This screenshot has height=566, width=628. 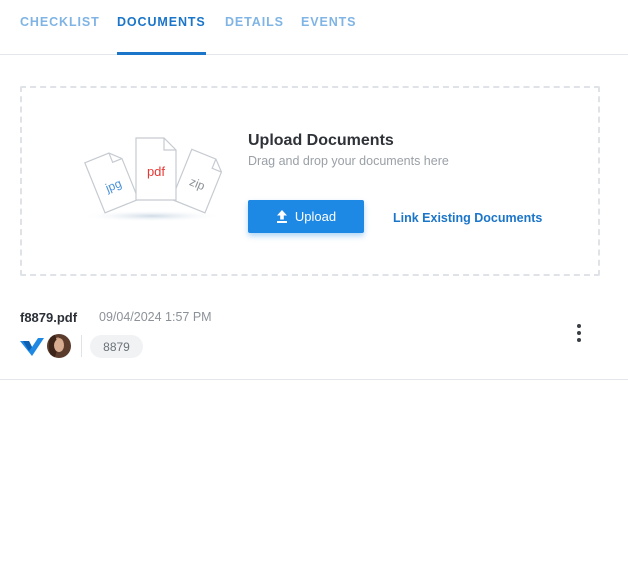 I want to click on upload-button: Upload, so click(x=306, y=216).